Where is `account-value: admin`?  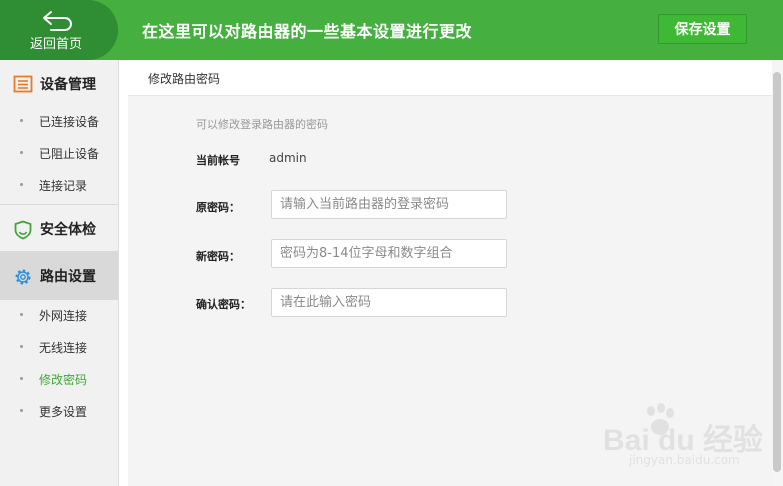 account-value: admin is located at coordinates (288, 158).